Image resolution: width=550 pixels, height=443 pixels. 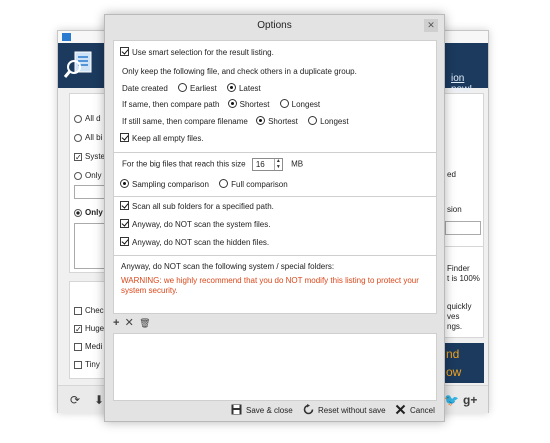 What do you see at coordinates (463, 292) in the screenshot?
I see `background-right-panel-2: Finder t is 100% quickly ves ngs.` at bounding box center [463, 292].